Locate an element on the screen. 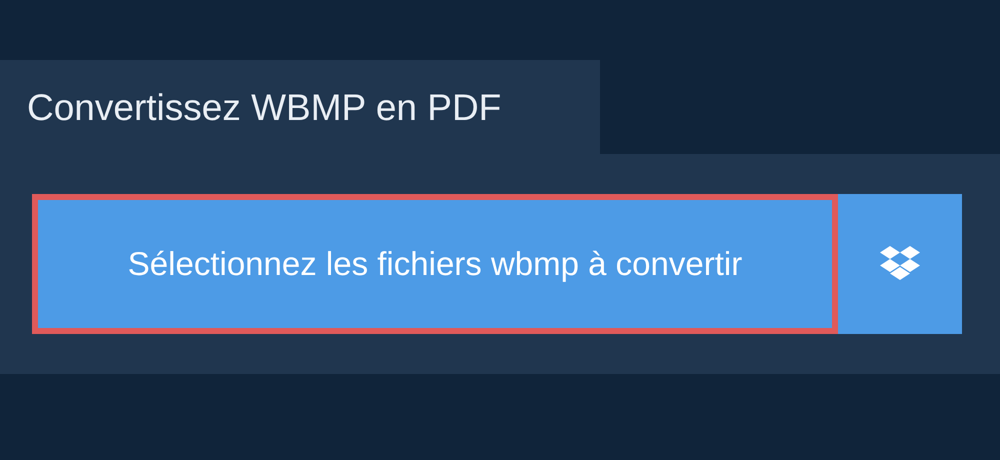 The width and height of the screenshot is (1000, 460). cloud-upload-button is located at coordinates (900, 264).